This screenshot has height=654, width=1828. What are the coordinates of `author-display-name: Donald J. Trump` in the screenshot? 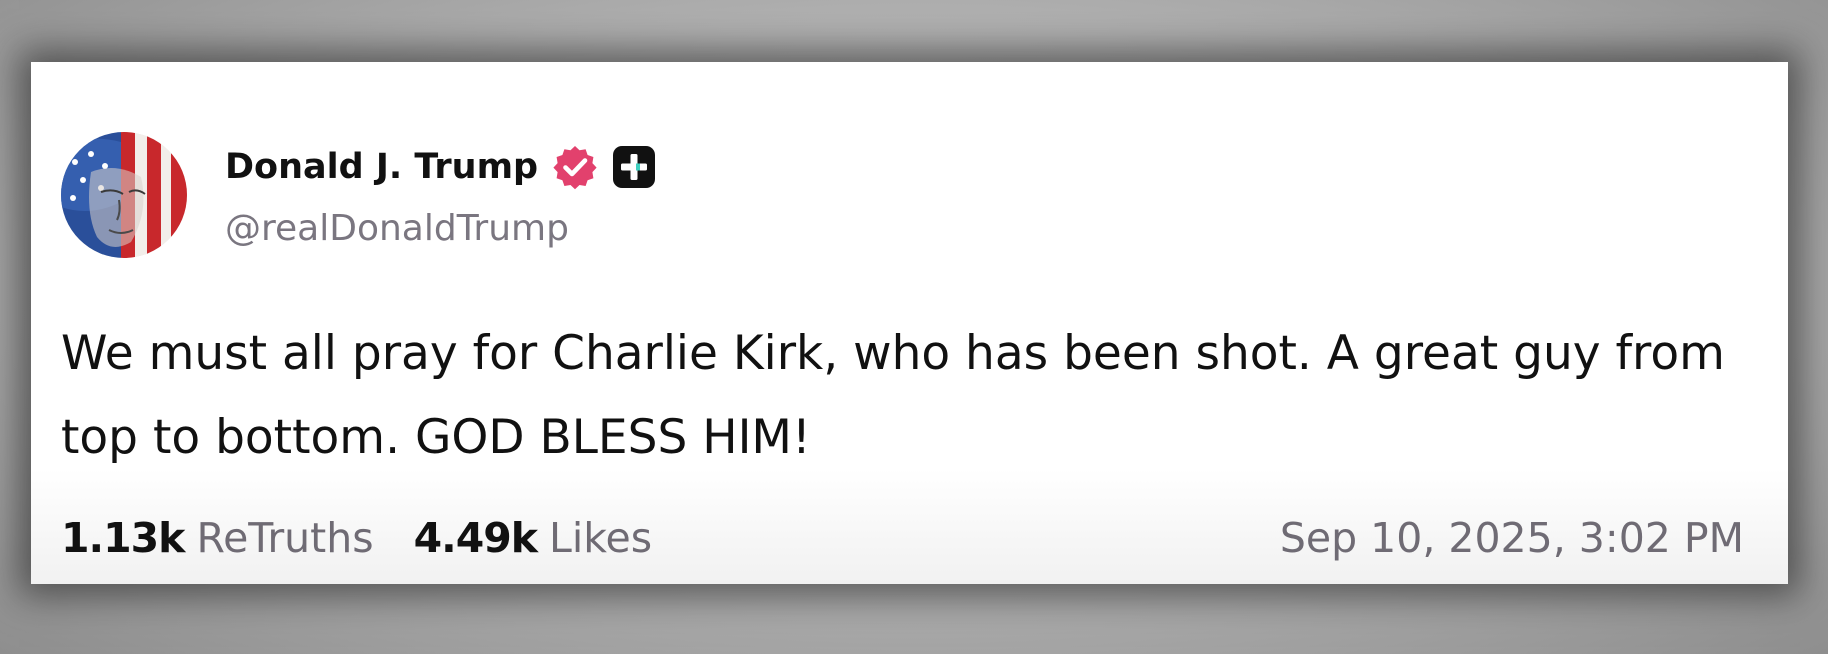 It's located at (381, 167).